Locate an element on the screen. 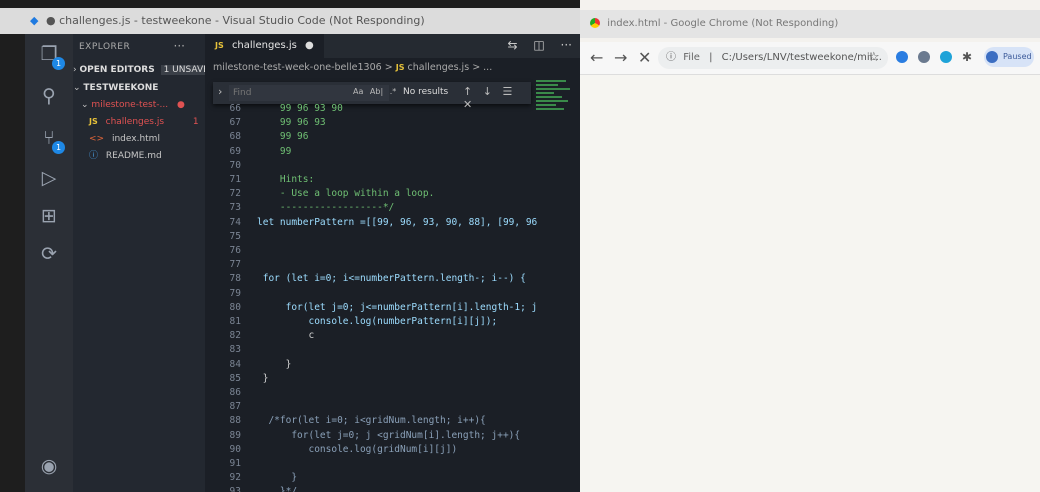  code-line: 85 } is located at coordinates (392, 379).